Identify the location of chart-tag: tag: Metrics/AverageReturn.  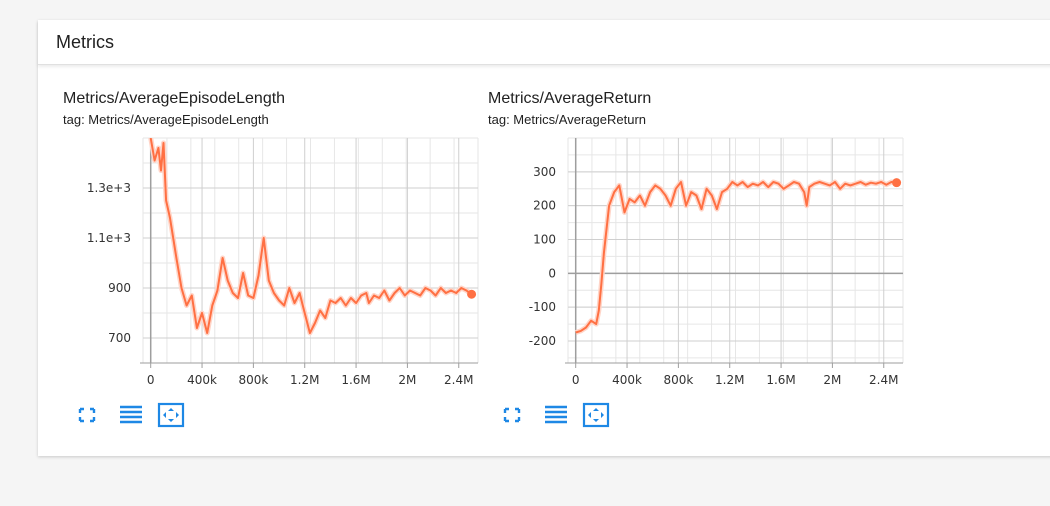
(567, 119).